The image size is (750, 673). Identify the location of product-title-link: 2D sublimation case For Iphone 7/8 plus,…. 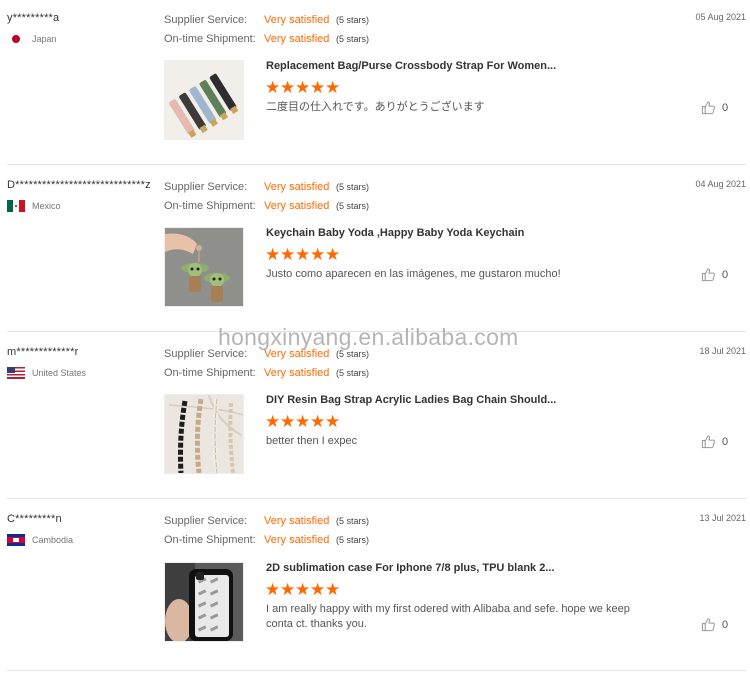
(410, 568).